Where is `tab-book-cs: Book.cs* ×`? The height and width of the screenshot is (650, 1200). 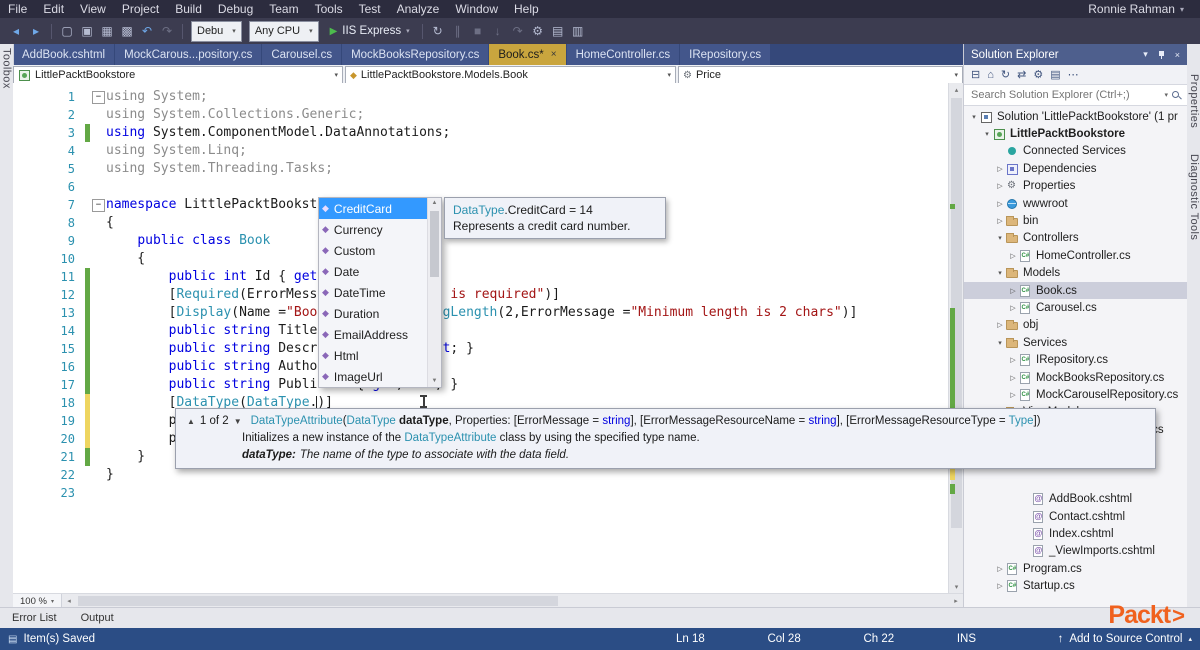
tab-book-cs: Book.cs* × is located at coordinates (527, 54).